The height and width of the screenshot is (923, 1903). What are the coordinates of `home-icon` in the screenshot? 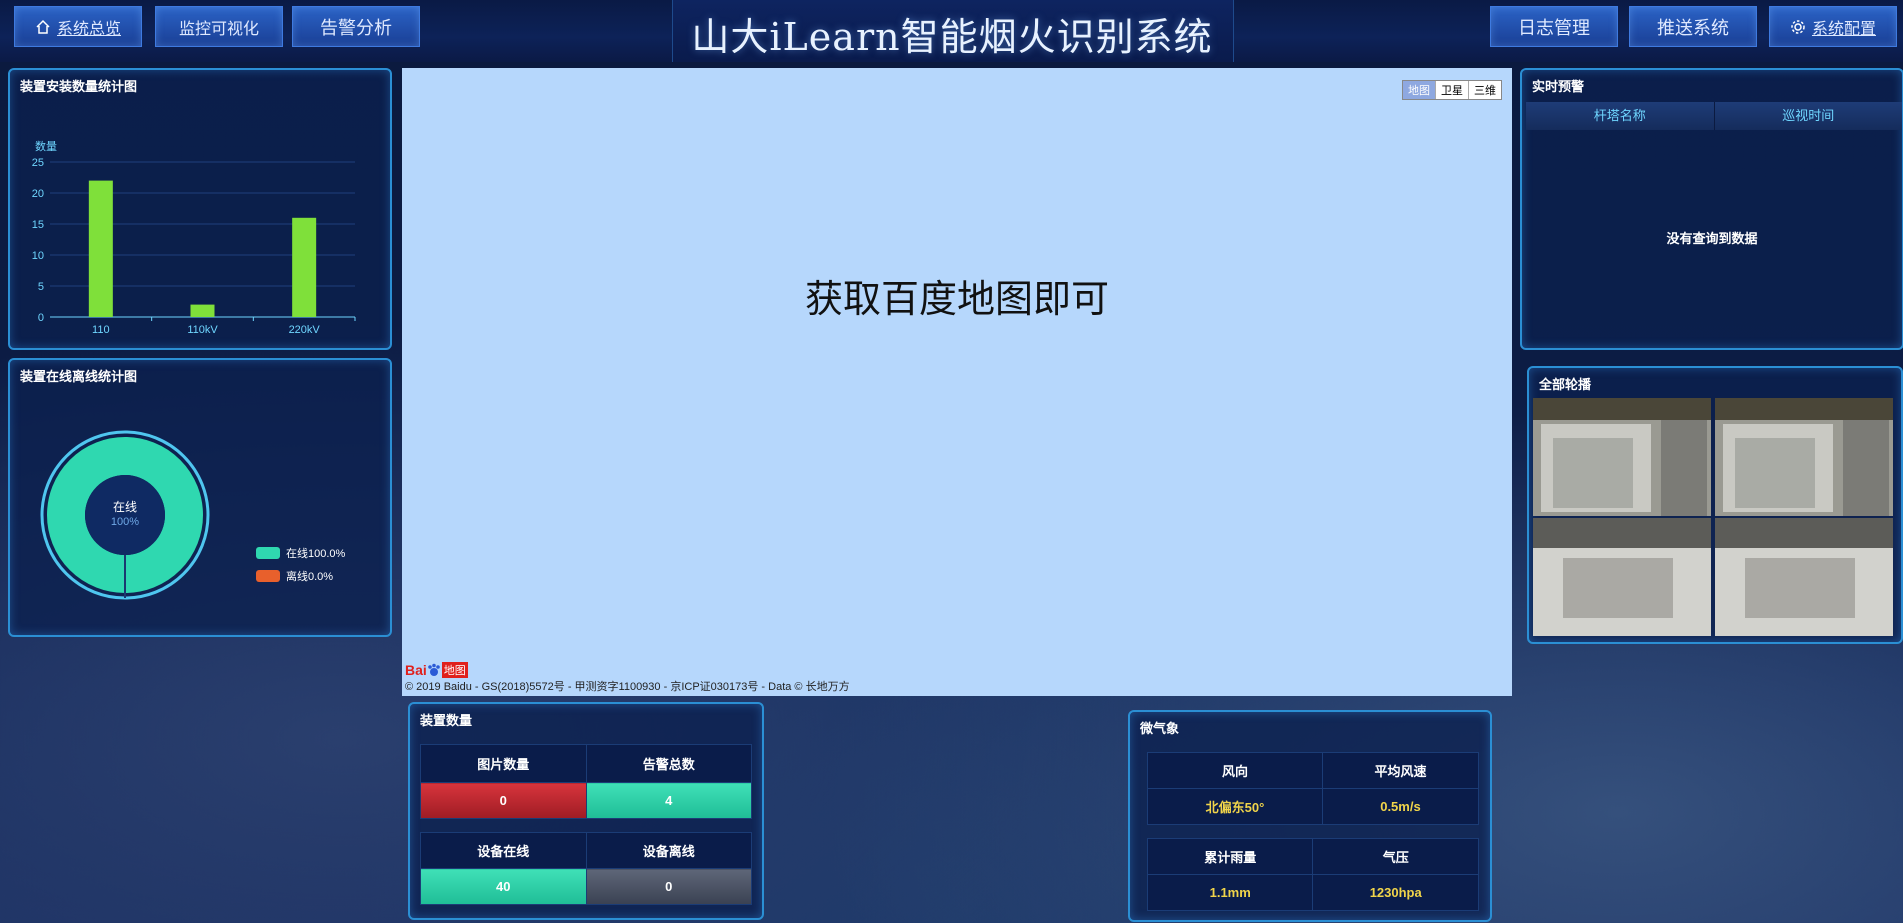 It's located at (43, 26).